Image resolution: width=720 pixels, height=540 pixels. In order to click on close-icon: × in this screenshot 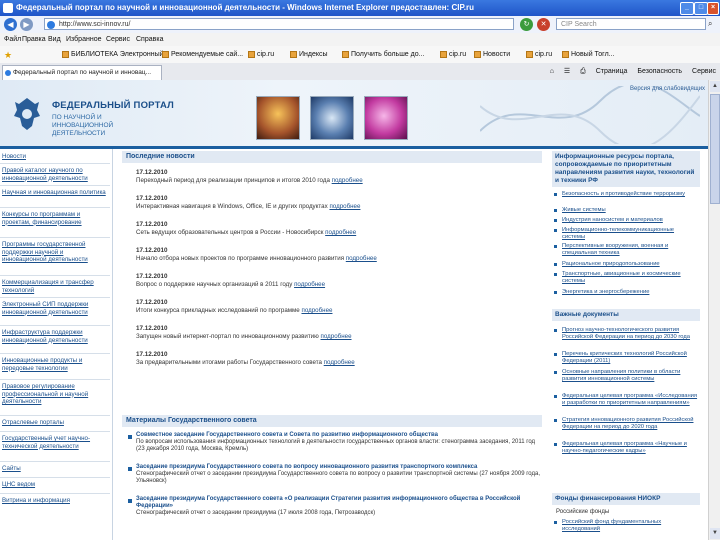, I will do `click(713, 8)`.